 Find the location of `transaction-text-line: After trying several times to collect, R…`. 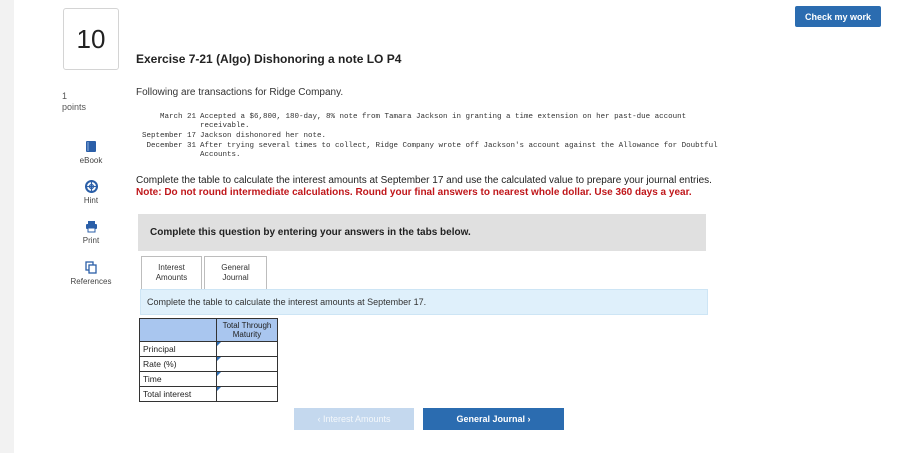

transaction-text-line: After trying several times to collect, R… is located at coordinates (459, 146).